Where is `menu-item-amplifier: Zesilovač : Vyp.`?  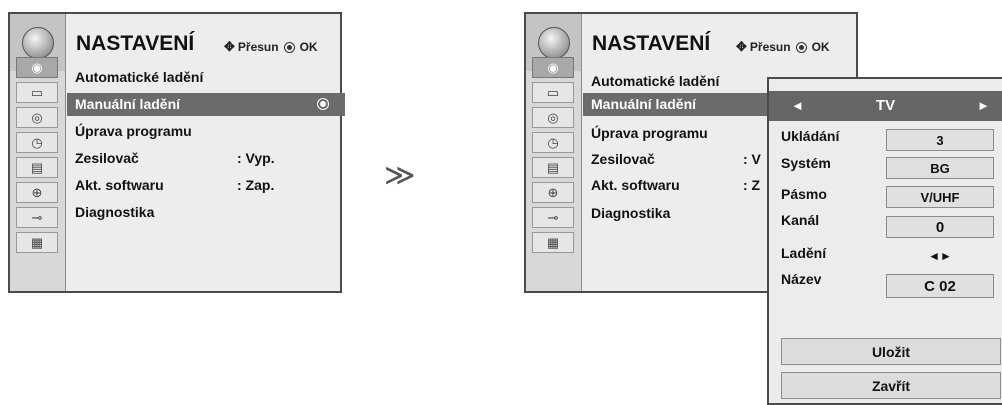 menu-item-amplifier: Zesilovač : Vyp. is located at coordinates (206, 158).